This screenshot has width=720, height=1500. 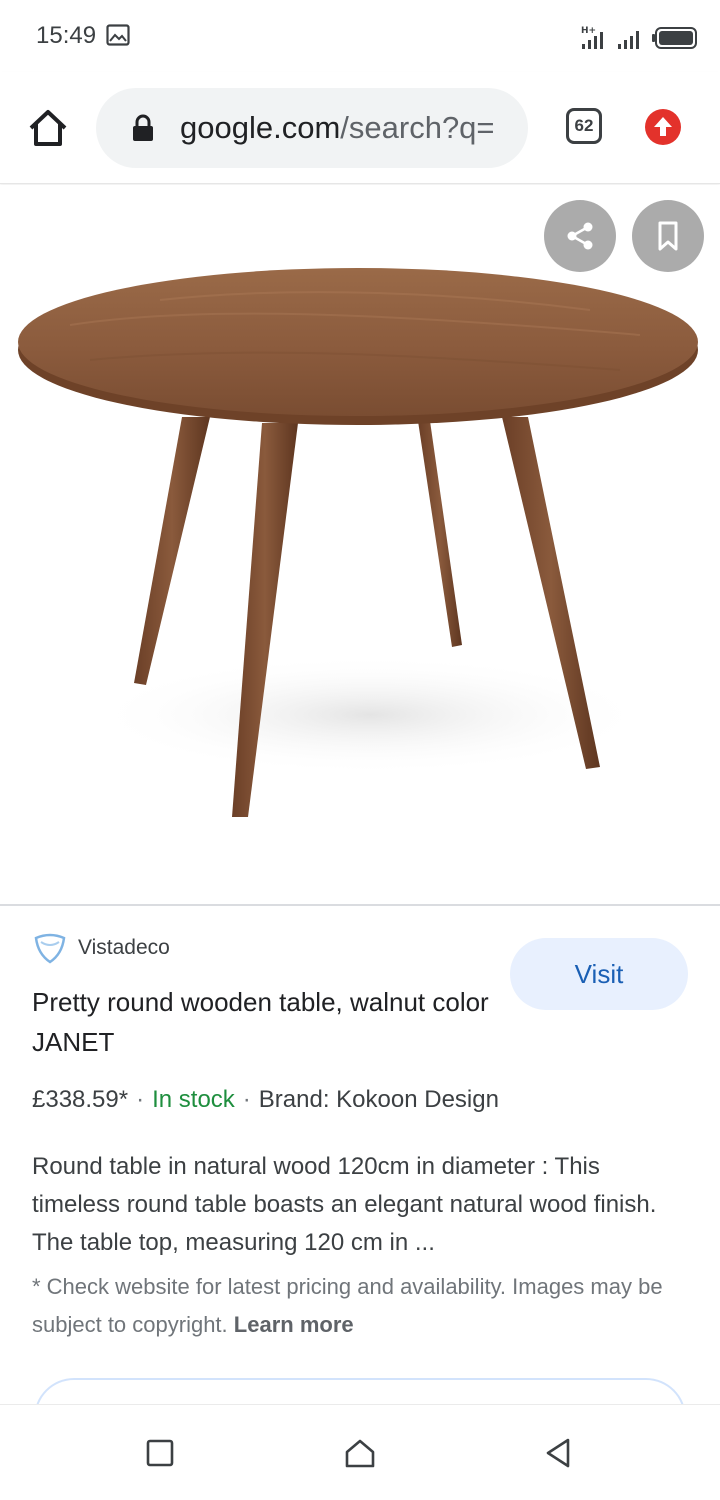 I want to click on browser-toolbar: google.com/search?q= 62, so click(x=360, y=128).